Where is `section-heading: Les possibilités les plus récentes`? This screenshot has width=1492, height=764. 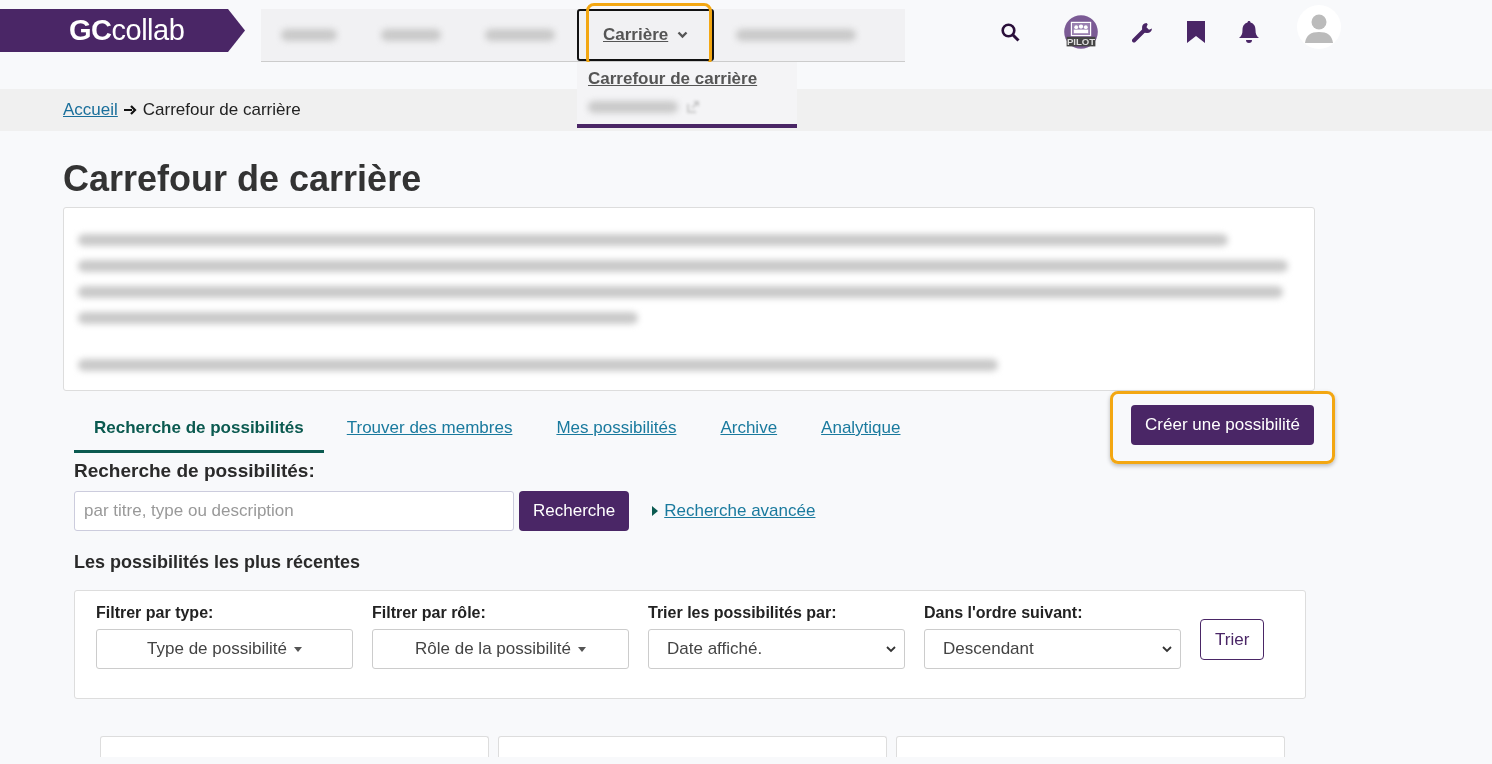
section-heading: Les possibilités les plus récentes is located at coordinates (218, 562).